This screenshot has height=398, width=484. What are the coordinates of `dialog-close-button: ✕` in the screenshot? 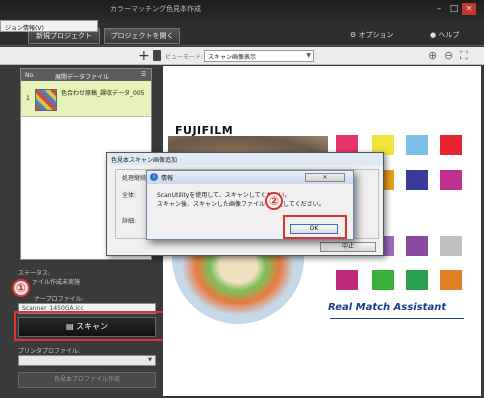 It's located at (325, 177).